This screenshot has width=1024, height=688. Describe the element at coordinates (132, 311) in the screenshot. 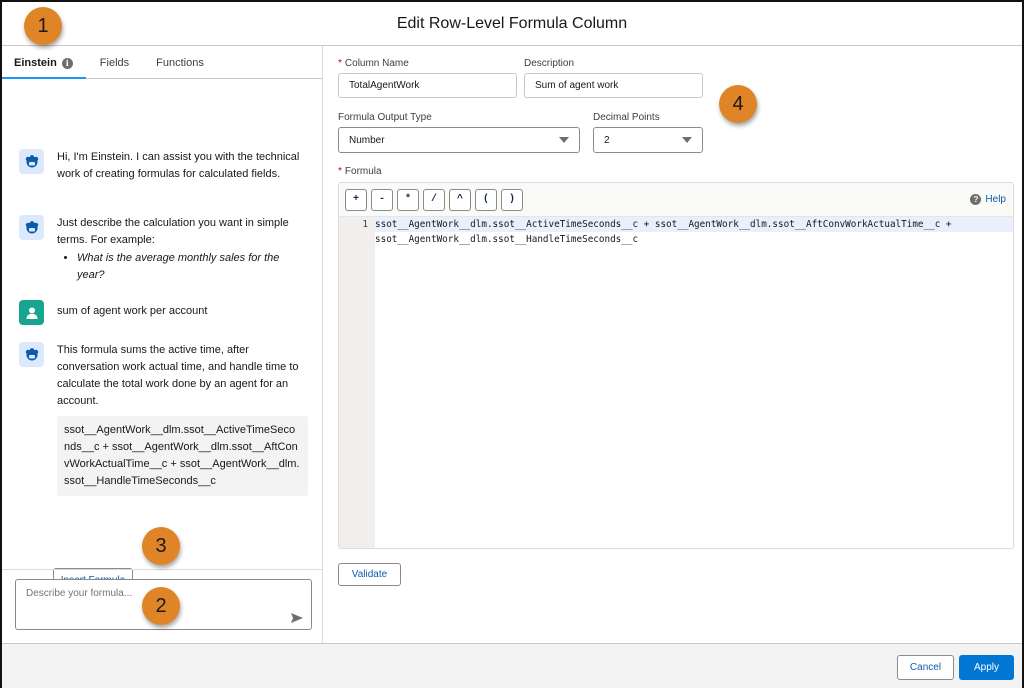

I see `message-text: sum of agent work per account` at that location.